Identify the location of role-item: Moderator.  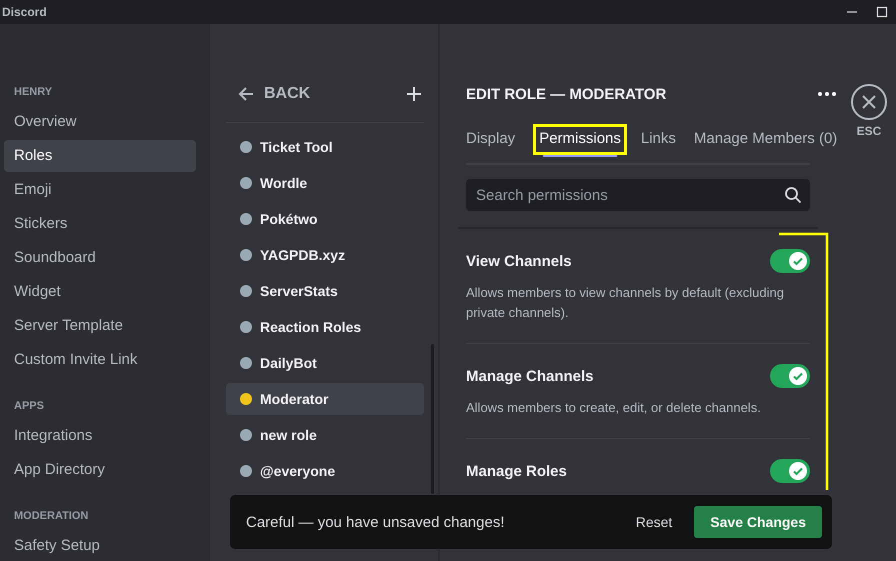
(325, 399).